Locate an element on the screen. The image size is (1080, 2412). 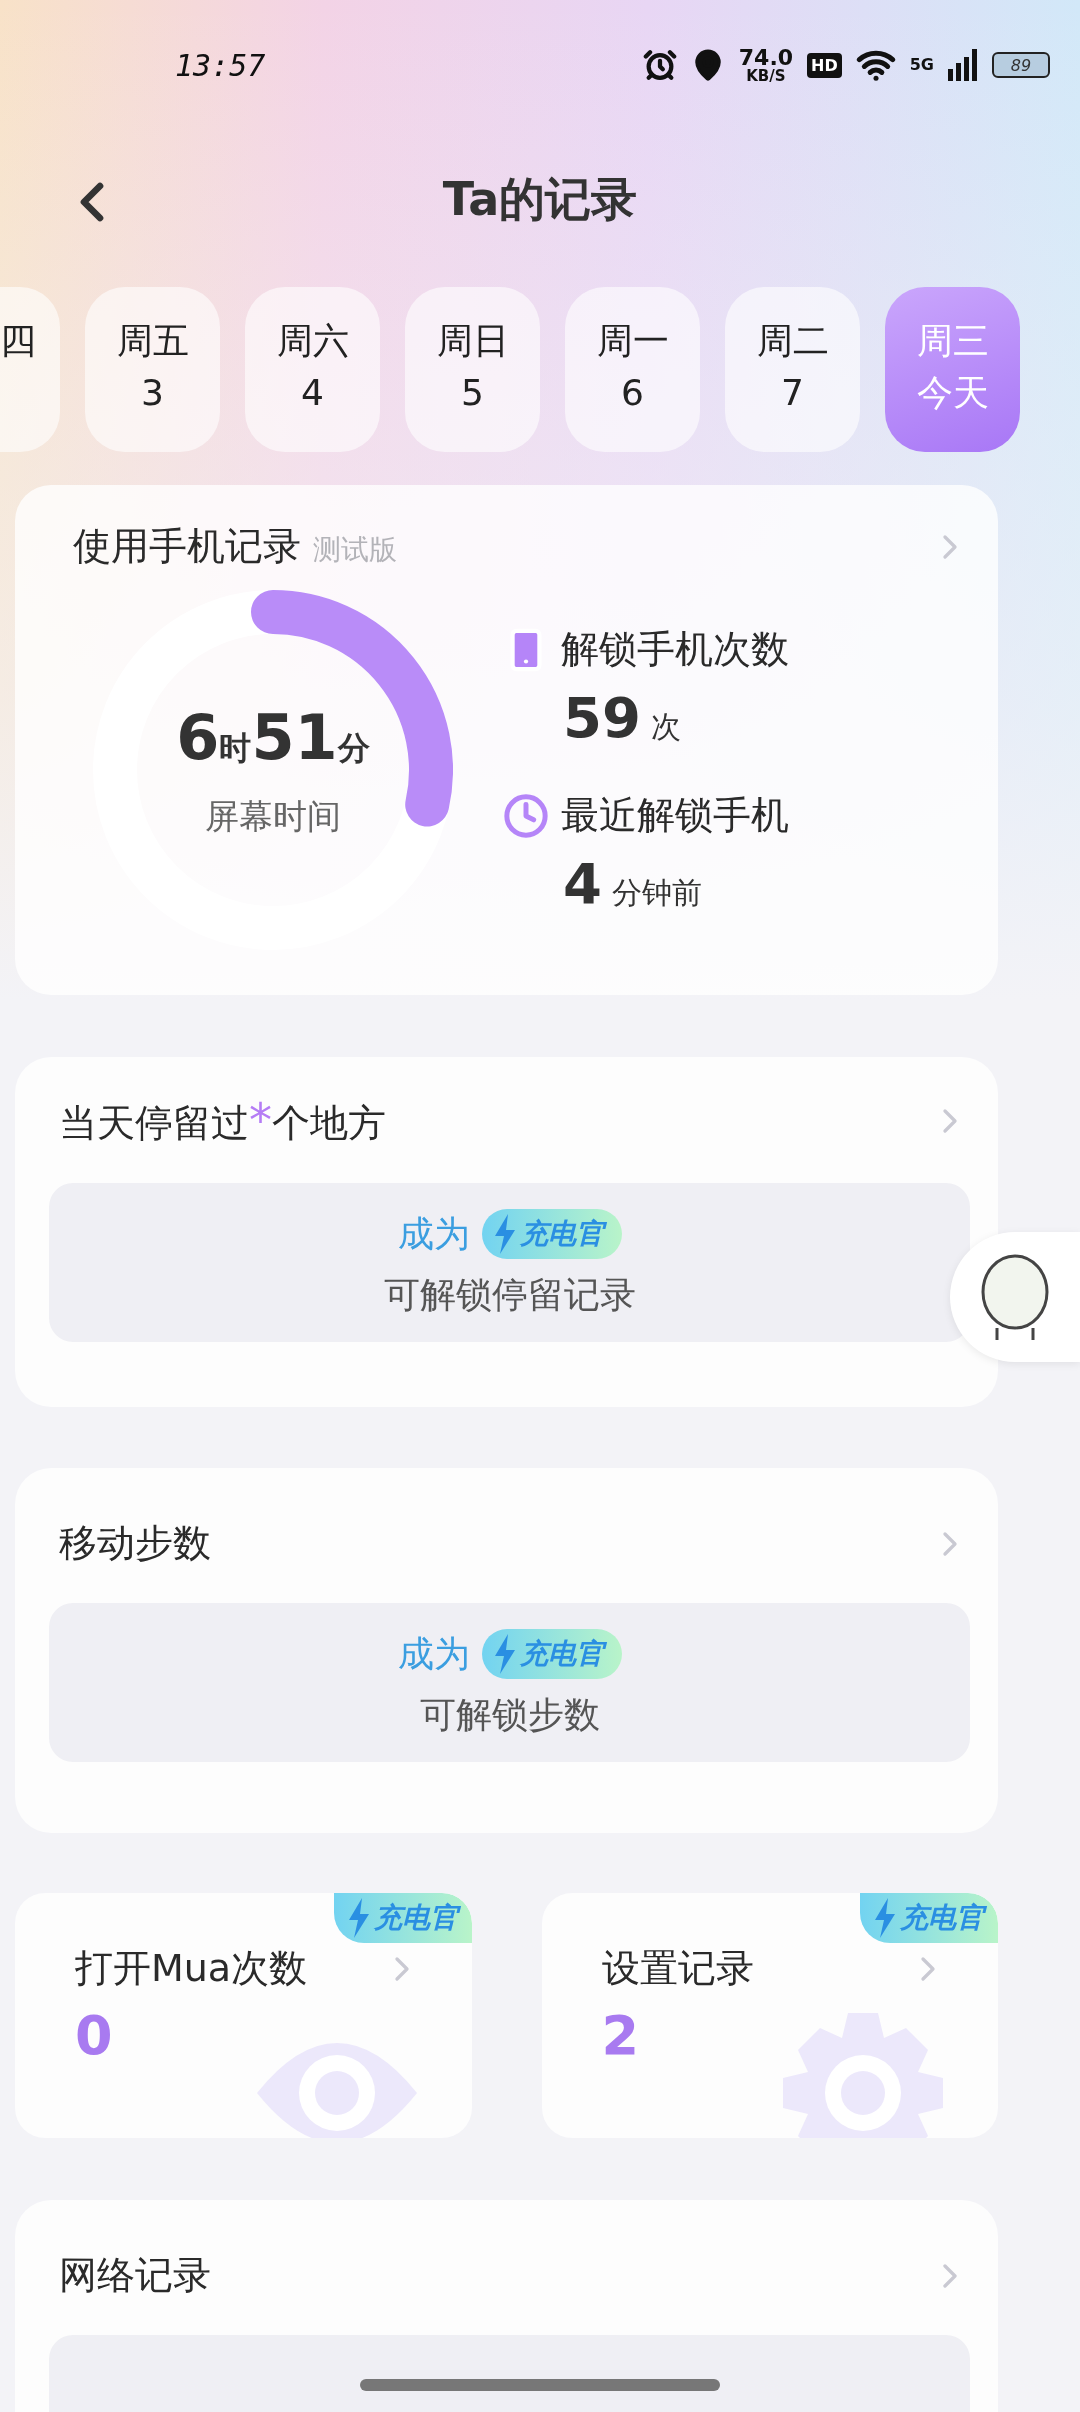
screen-time-label: 屏幕时间 is located at coordinates (273, 816).